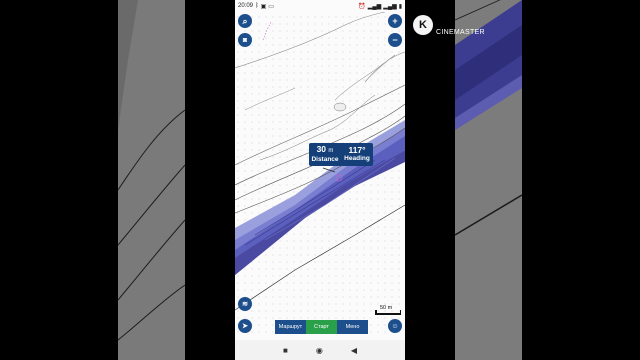 Image resolution: width=640 pixels, height=360 pixels. Describe the element at coordinates (325, 159) in the screenshot. I see `distance-label: Distance` at that location.